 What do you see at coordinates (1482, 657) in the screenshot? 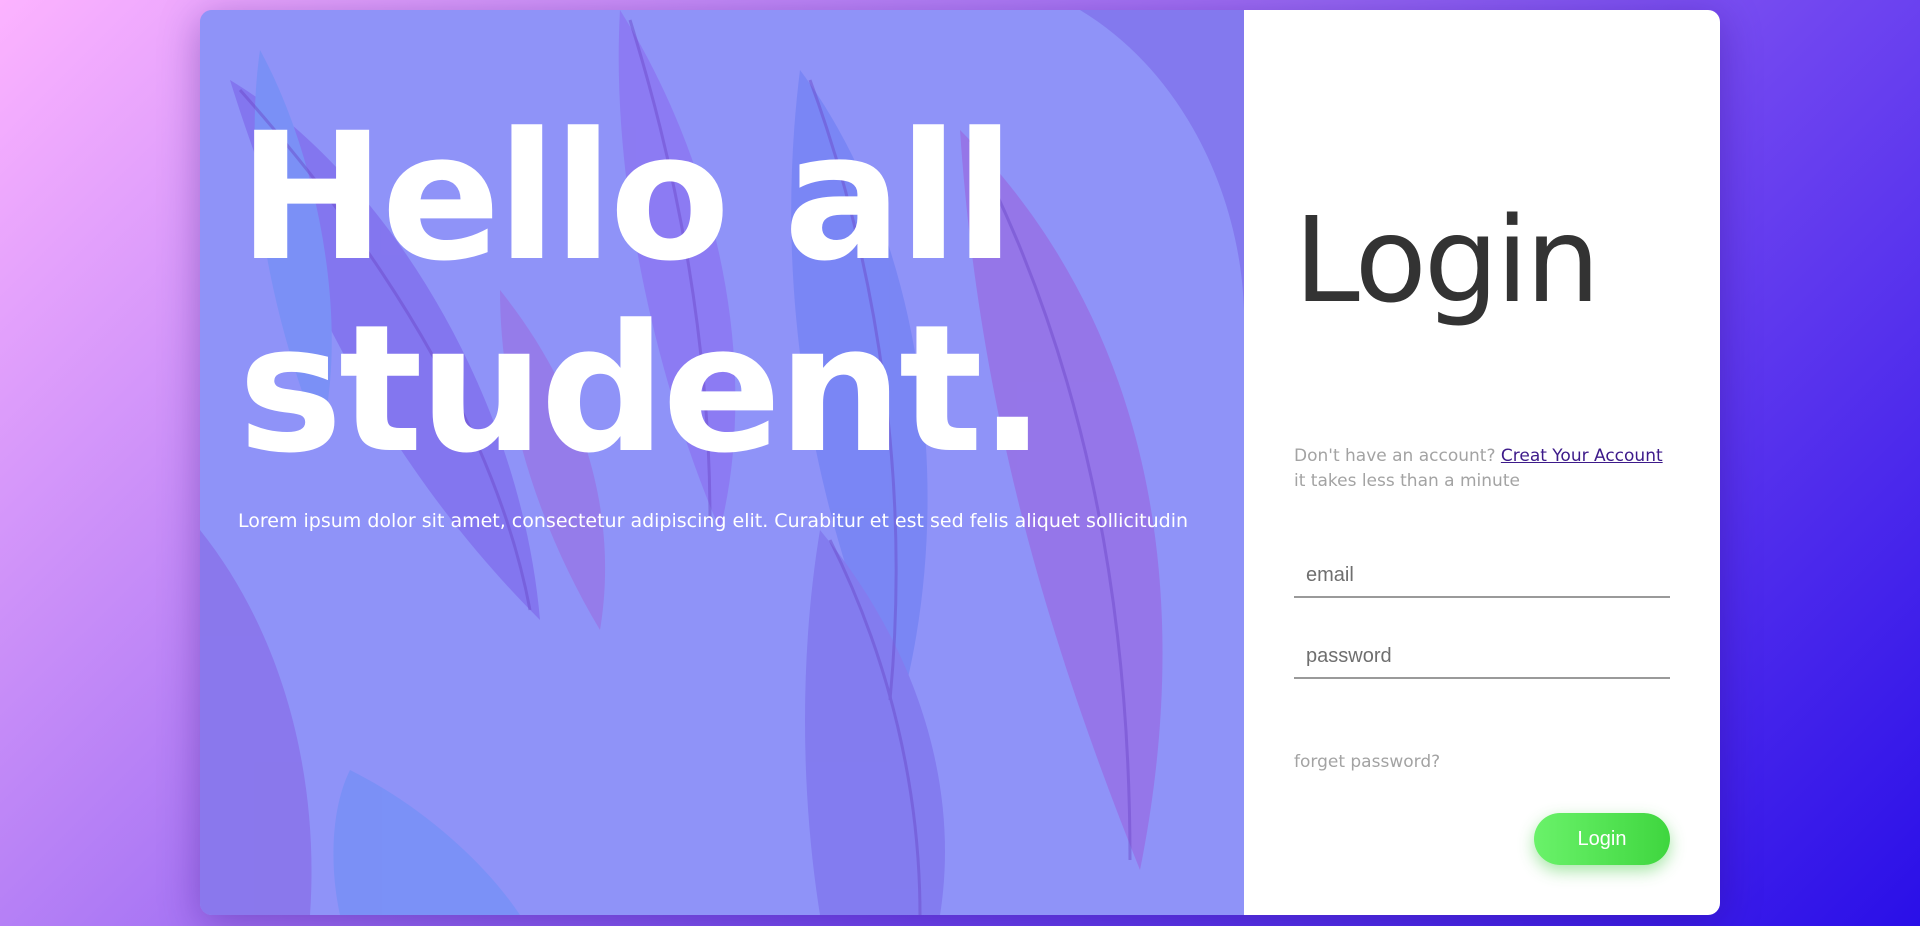
I see `password-field` at bounding box center [1482, 657].